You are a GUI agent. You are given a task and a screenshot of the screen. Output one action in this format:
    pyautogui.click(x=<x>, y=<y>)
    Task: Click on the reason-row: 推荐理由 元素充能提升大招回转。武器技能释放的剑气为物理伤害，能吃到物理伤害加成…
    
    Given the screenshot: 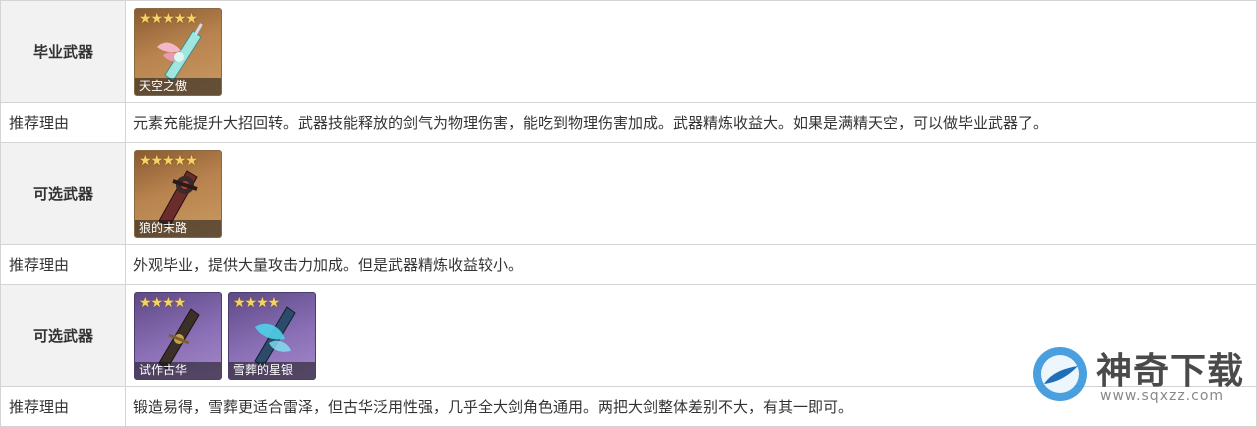 What is the action you would take?
    pyautogui.click(x=628, y=122)
    